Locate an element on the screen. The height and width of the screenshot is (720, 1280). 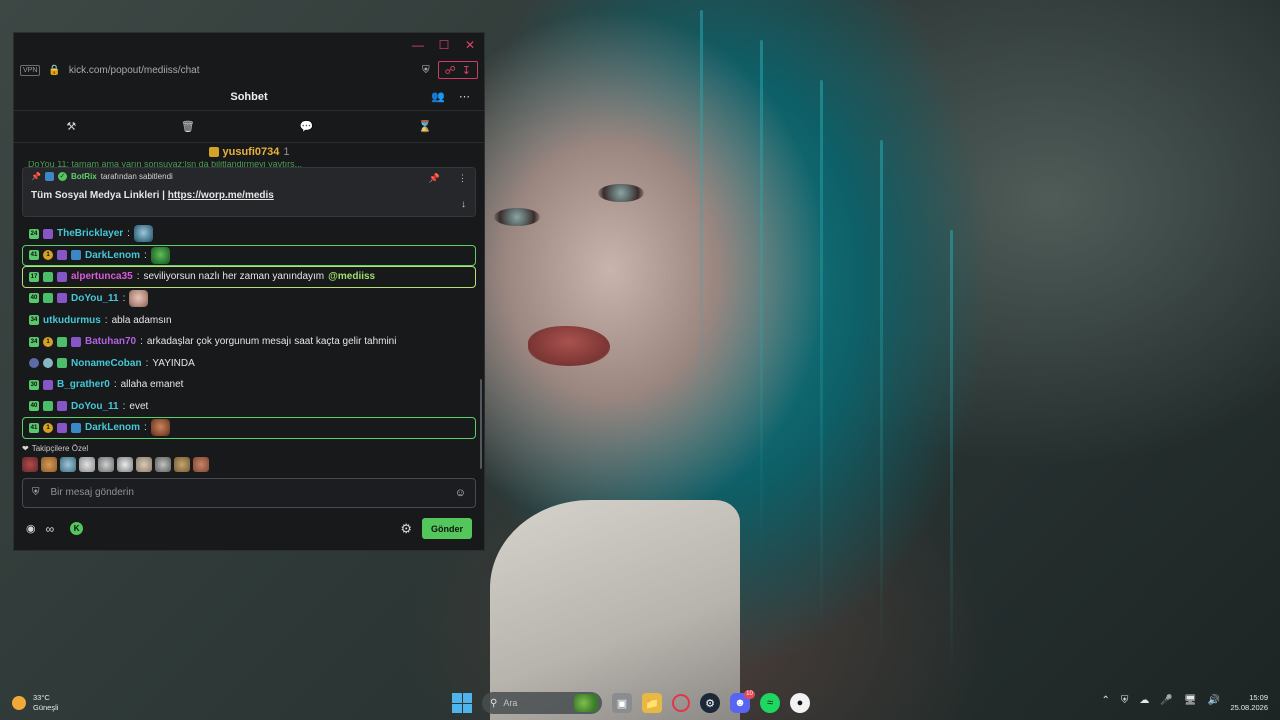
subscriber-badge-icon: 41 is located at coordinates (34, 255).